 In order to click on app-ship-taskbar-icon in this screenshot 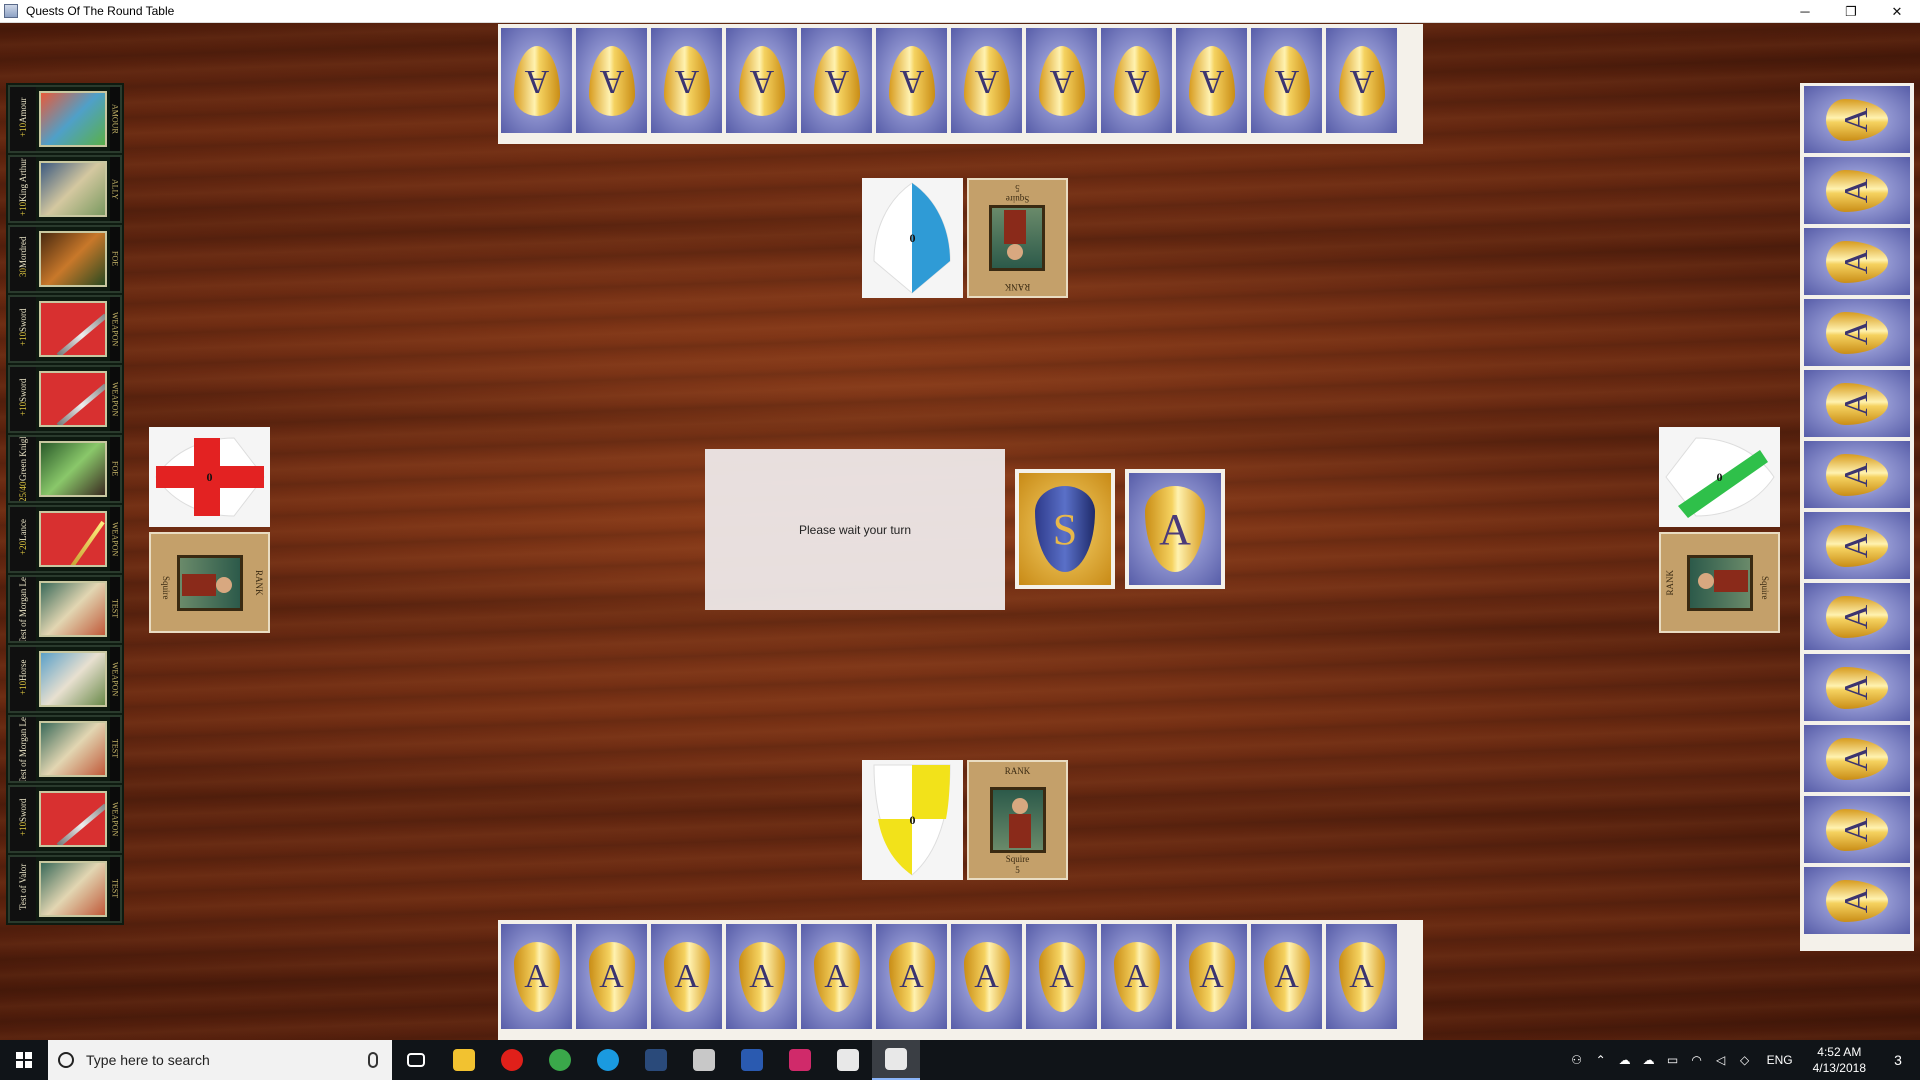, I will do `click(704, 1060)`.